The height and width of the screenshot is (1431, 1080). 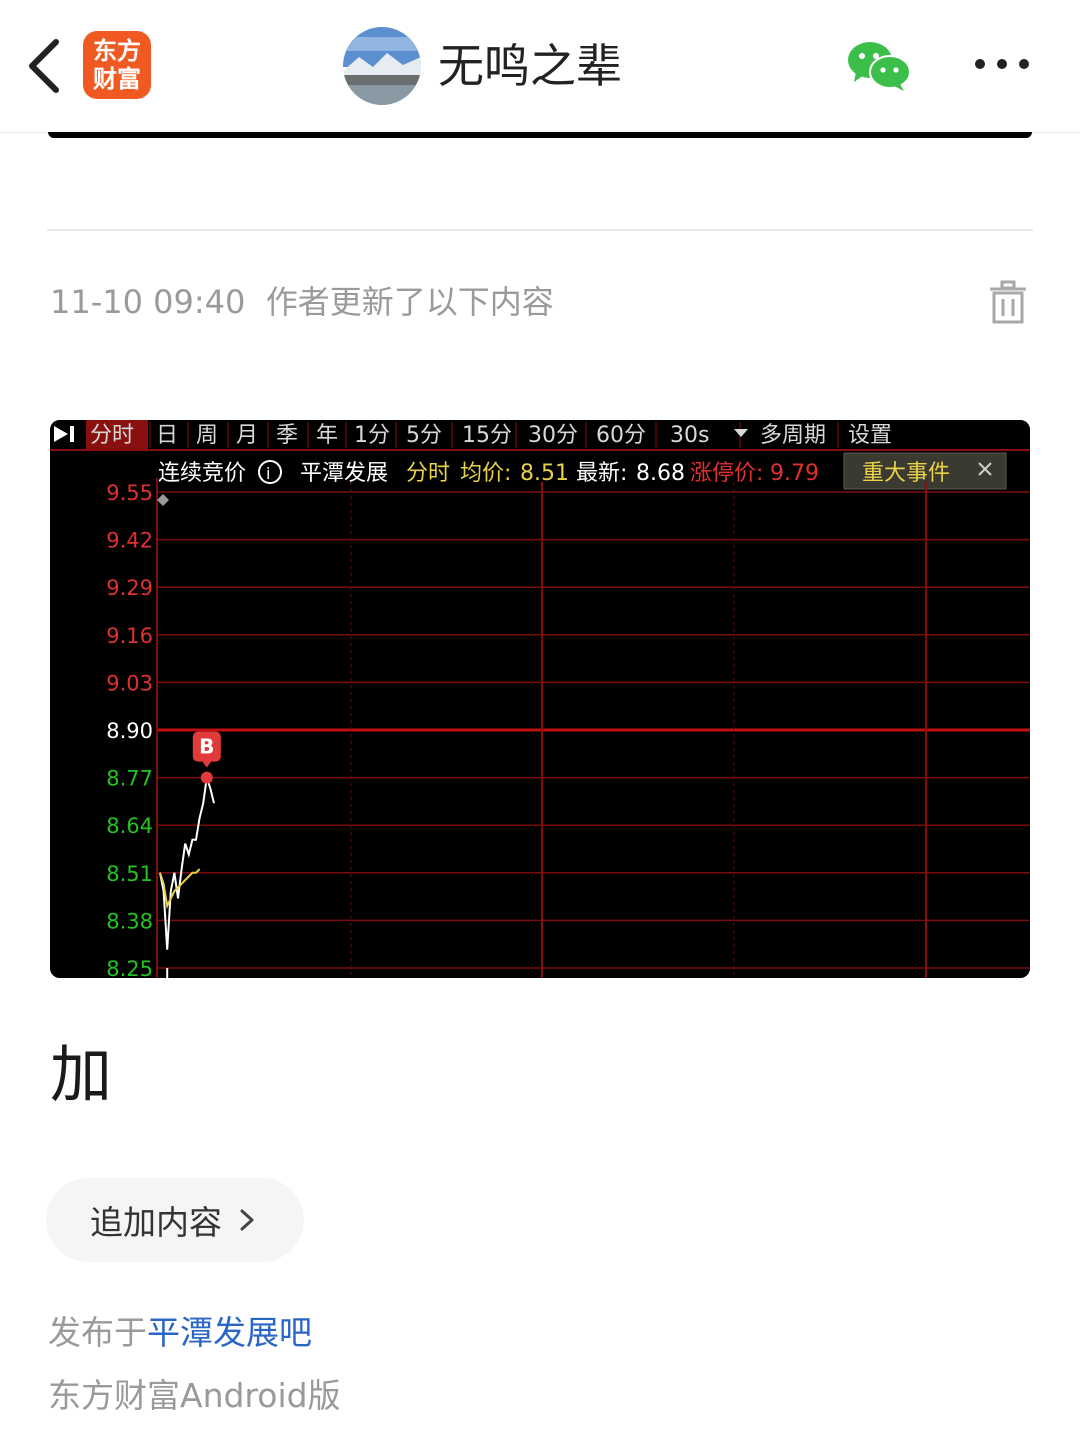 I want to click on tab-7: 5分, so click(x=424, y=435).